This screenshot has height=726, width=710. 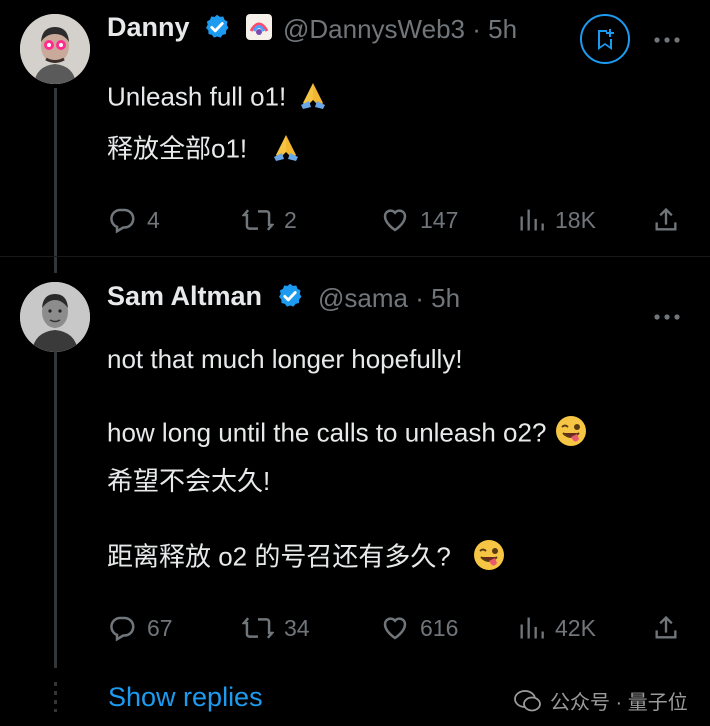 What do you see at coordinates (363, 298) in the screenshot?
I see `author-handle: @sama` at bounding box center [363, 298].